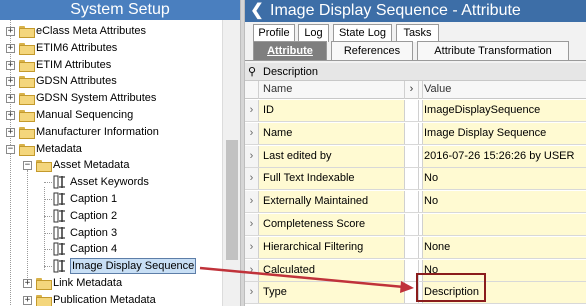 This screenshot has width=586, height=306. What do you see at coordinates (88, 283) in the screenshot?
I see `tree-item-label: Link Metadata` at bounding box center [88, 283].